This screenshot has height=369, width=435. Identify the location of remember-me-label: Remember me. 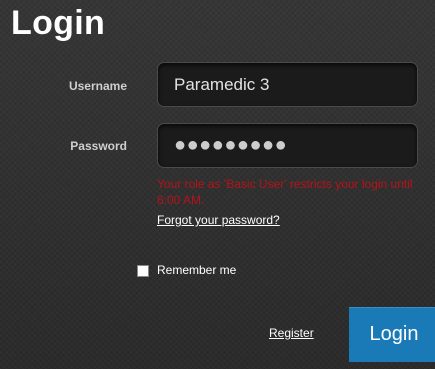
(197, 270).